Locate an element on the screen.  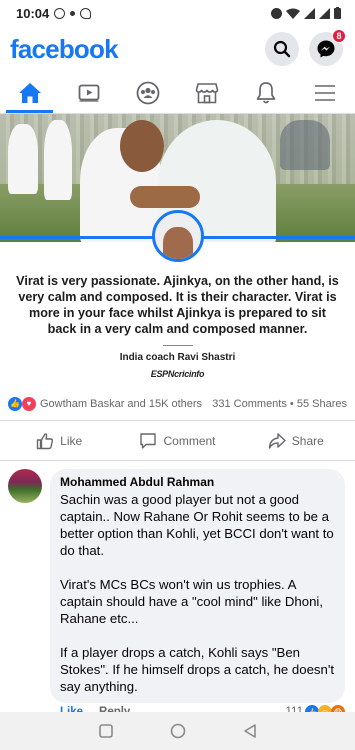
shares-count: 55 Shares is located at coordinates (322, 404).